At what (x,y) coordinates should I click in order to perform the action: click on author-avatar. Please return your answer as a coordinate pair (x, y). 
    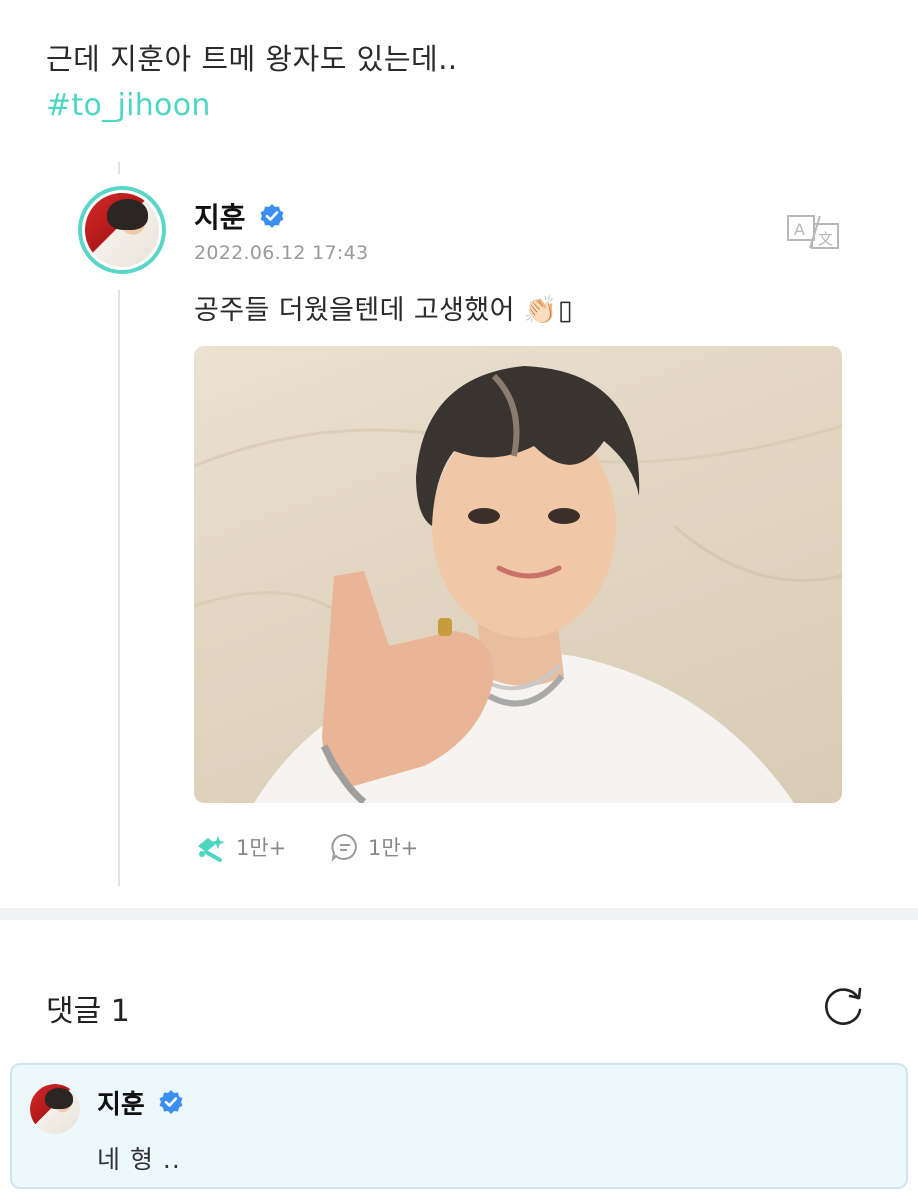
    Looking at the image, I should click on (122, 230).